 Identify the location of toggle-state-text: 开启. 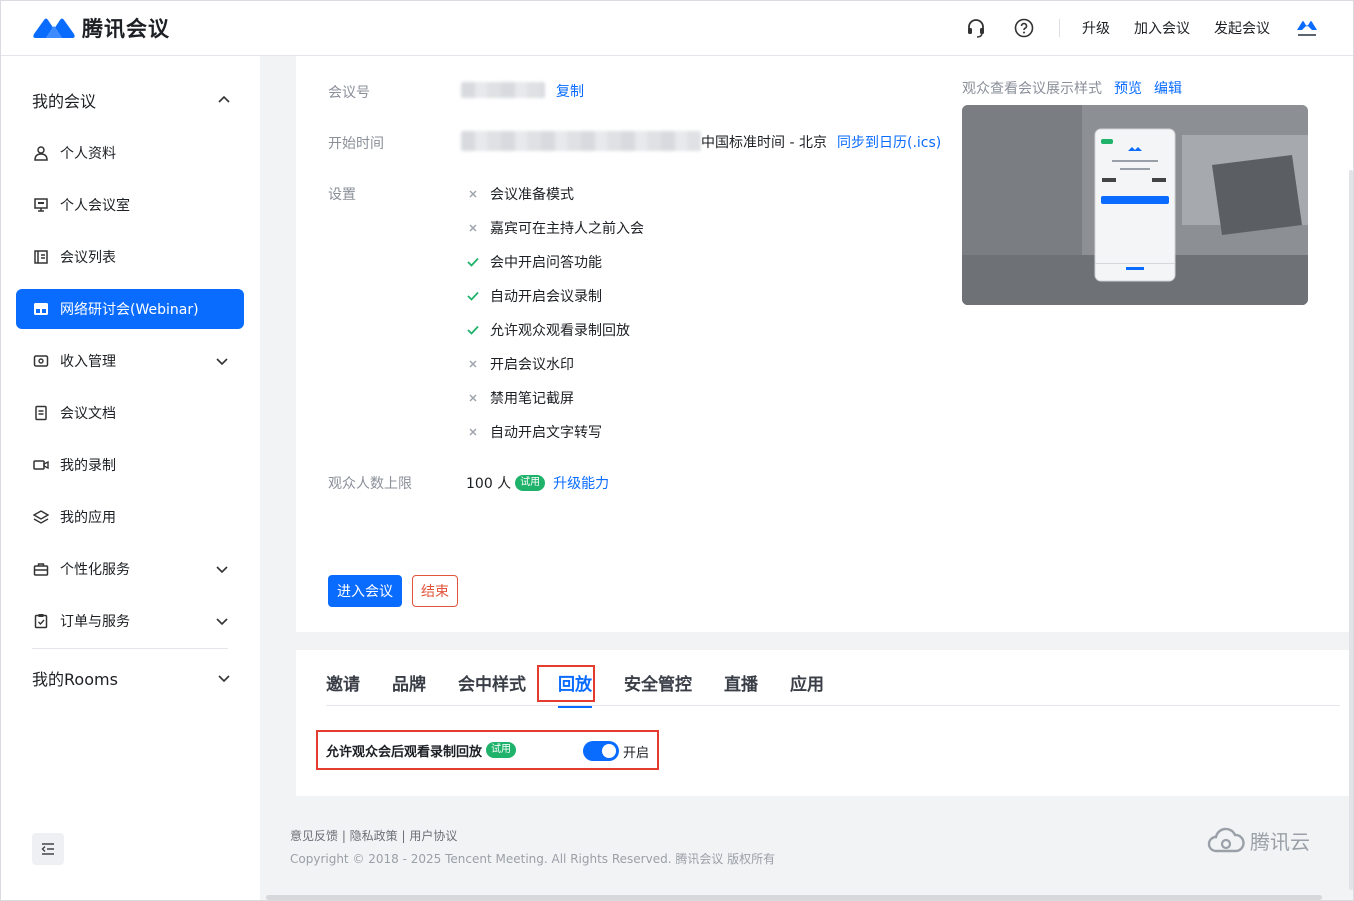
(636, 753).